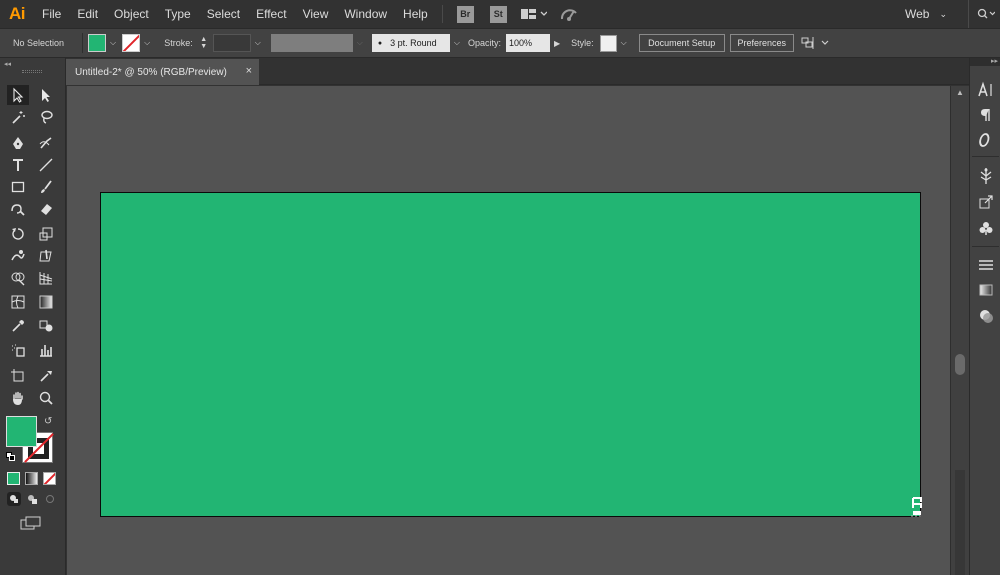 The image size is (1000, 575). Describe the element at coordinates (18, 326) in the screenshot. I see `eyedropper-tool-icon` at that location.